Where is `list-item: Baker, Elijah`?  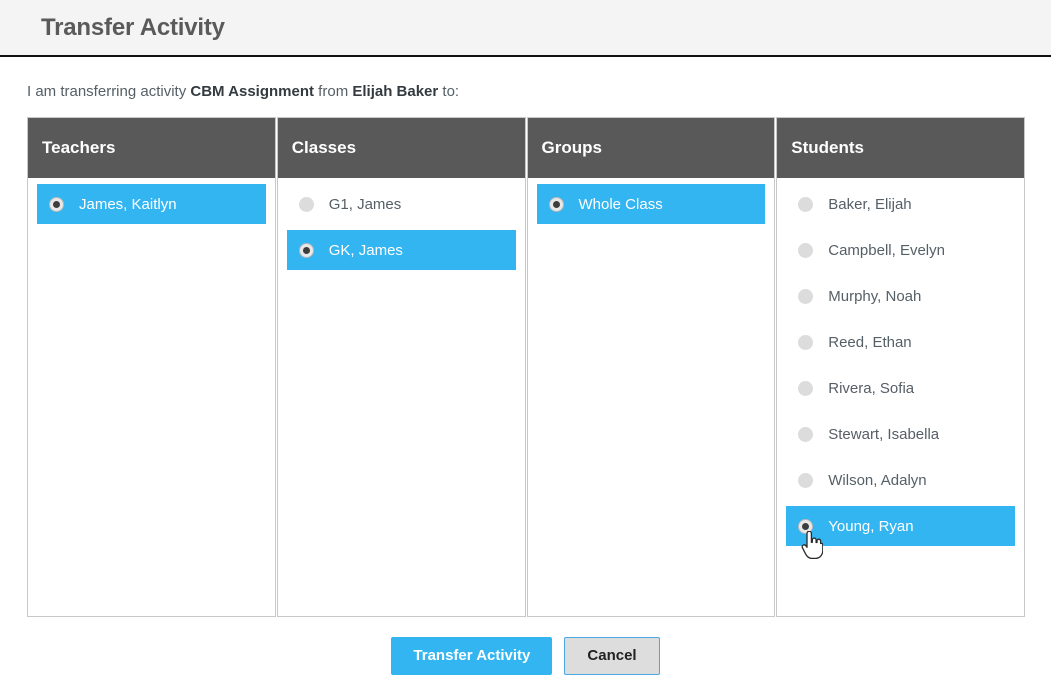 list-item: Baker, Elijah is located at coordinates (900, 204).